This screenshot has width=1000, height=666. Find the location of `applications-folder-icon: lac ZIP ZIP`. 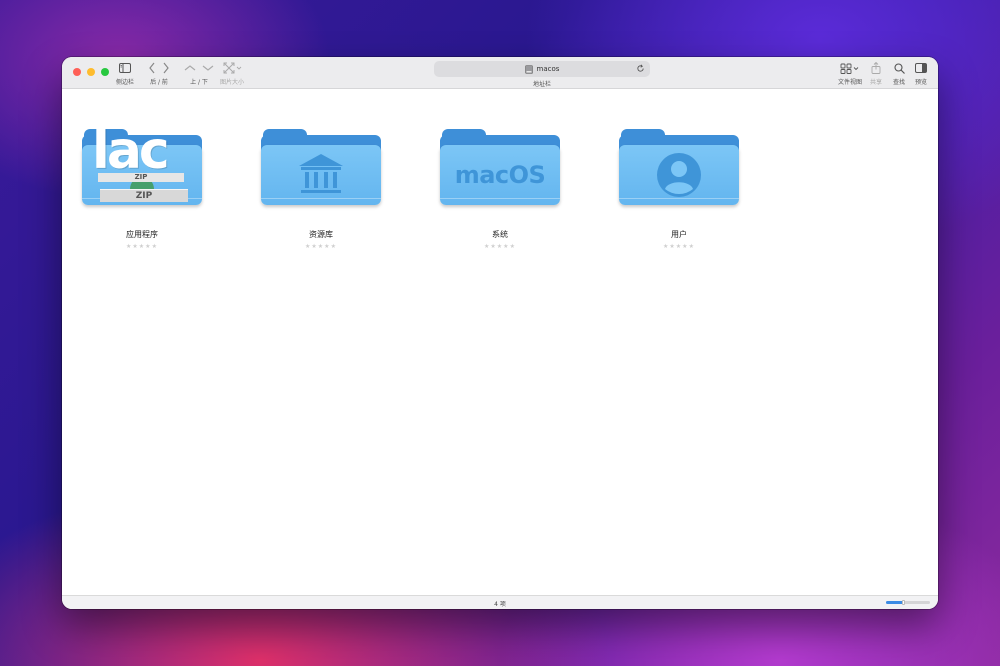

applications-folder-icon: lac ZIP ZIP is located at coordinates (142, 157).